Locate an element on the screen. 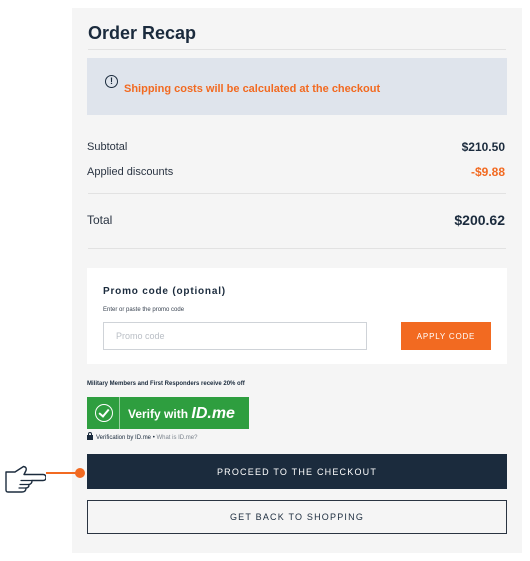 This screenshot has width=530, height=561. page-title: Order Recap is located at coordinates (142, 33).